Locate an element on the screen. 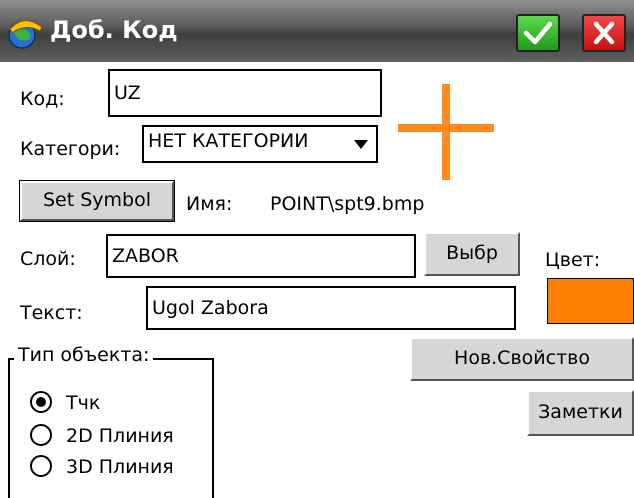  text-label: Текст: is located at coordinates (51, 313).